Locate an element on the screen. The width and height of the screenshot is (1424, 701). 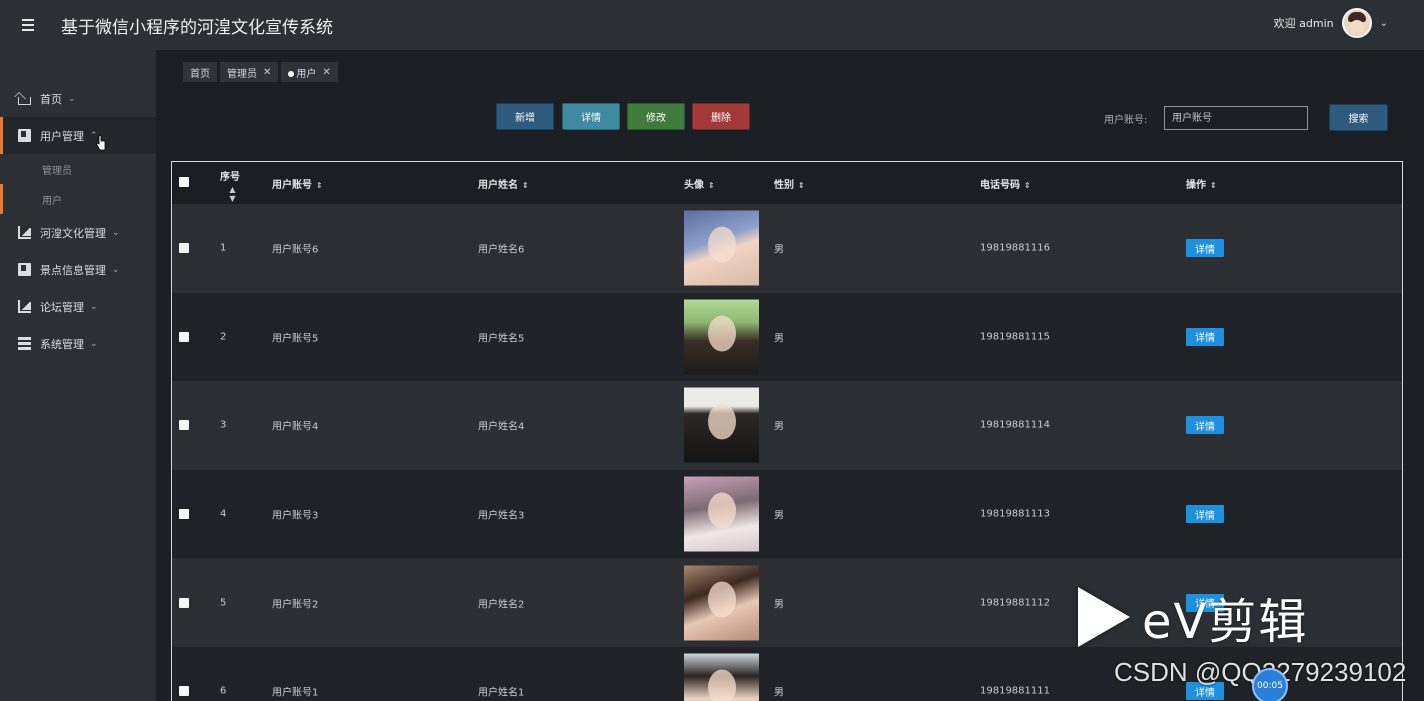
sidebar-item-label: 用户管理 is located at coordinates (62, 136).